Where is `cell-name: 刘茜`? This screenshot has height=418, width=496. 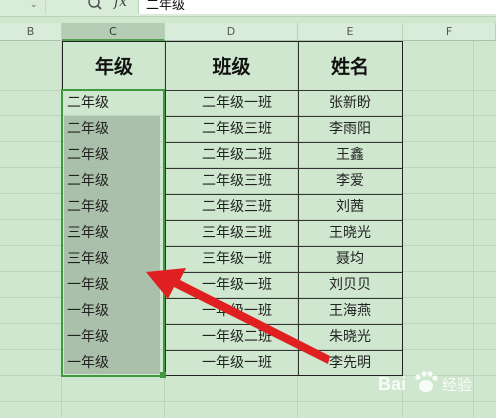 cell-name: 刘茜 is located at coordinates (350, 208).